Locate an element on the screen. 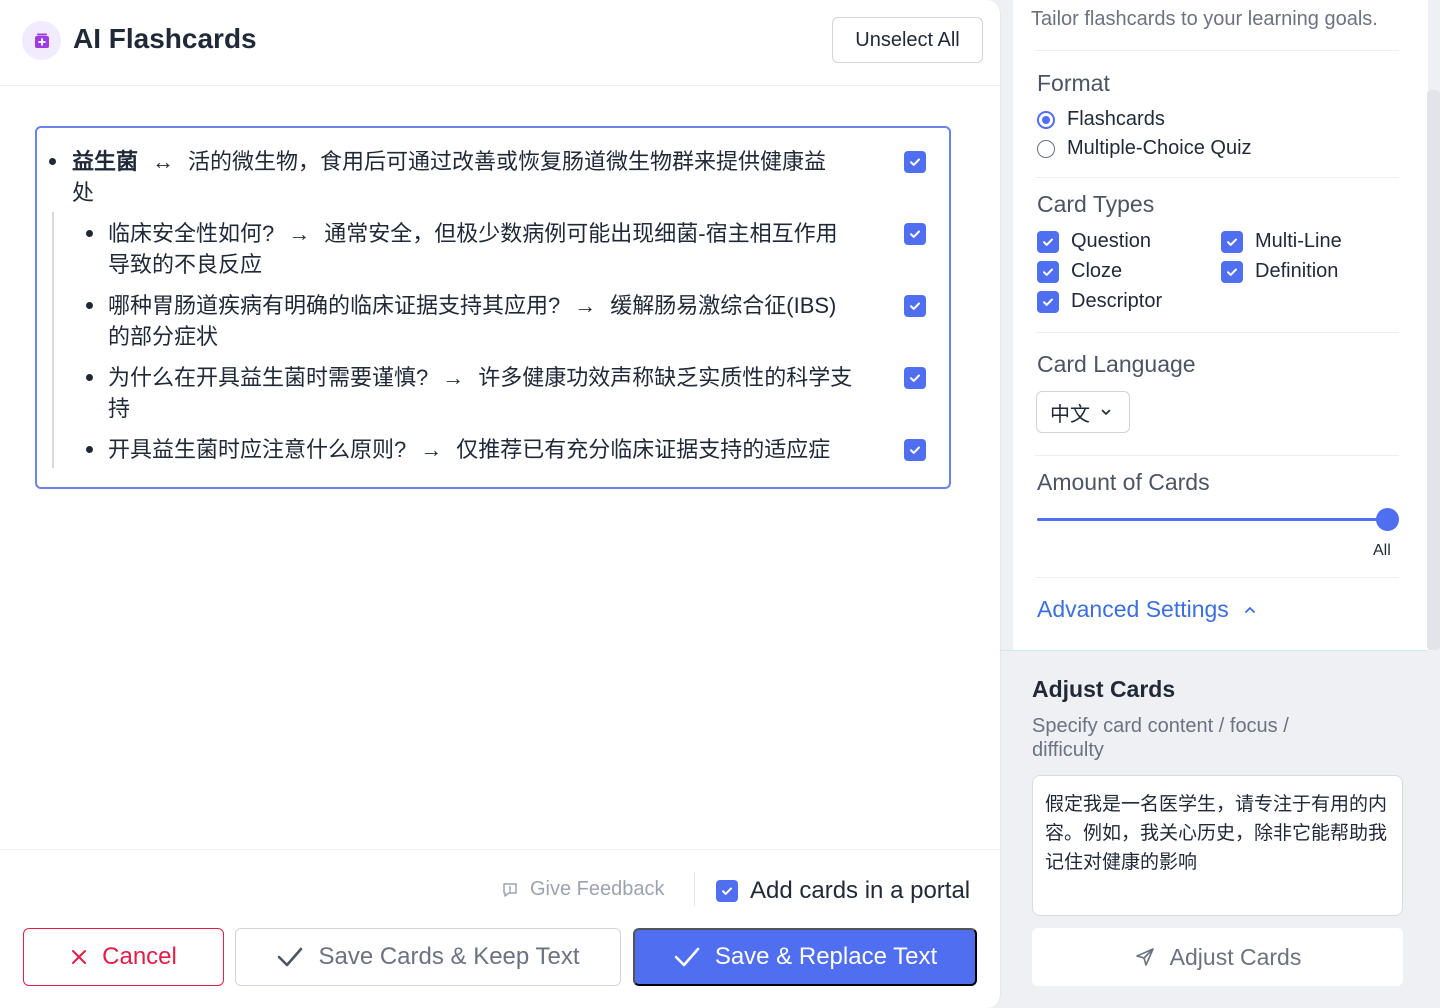 The width and height of the screenshot is (1440, 1008). save-keep-text-button: Save Cards & Keep Text is located at coordinates (428, 957).